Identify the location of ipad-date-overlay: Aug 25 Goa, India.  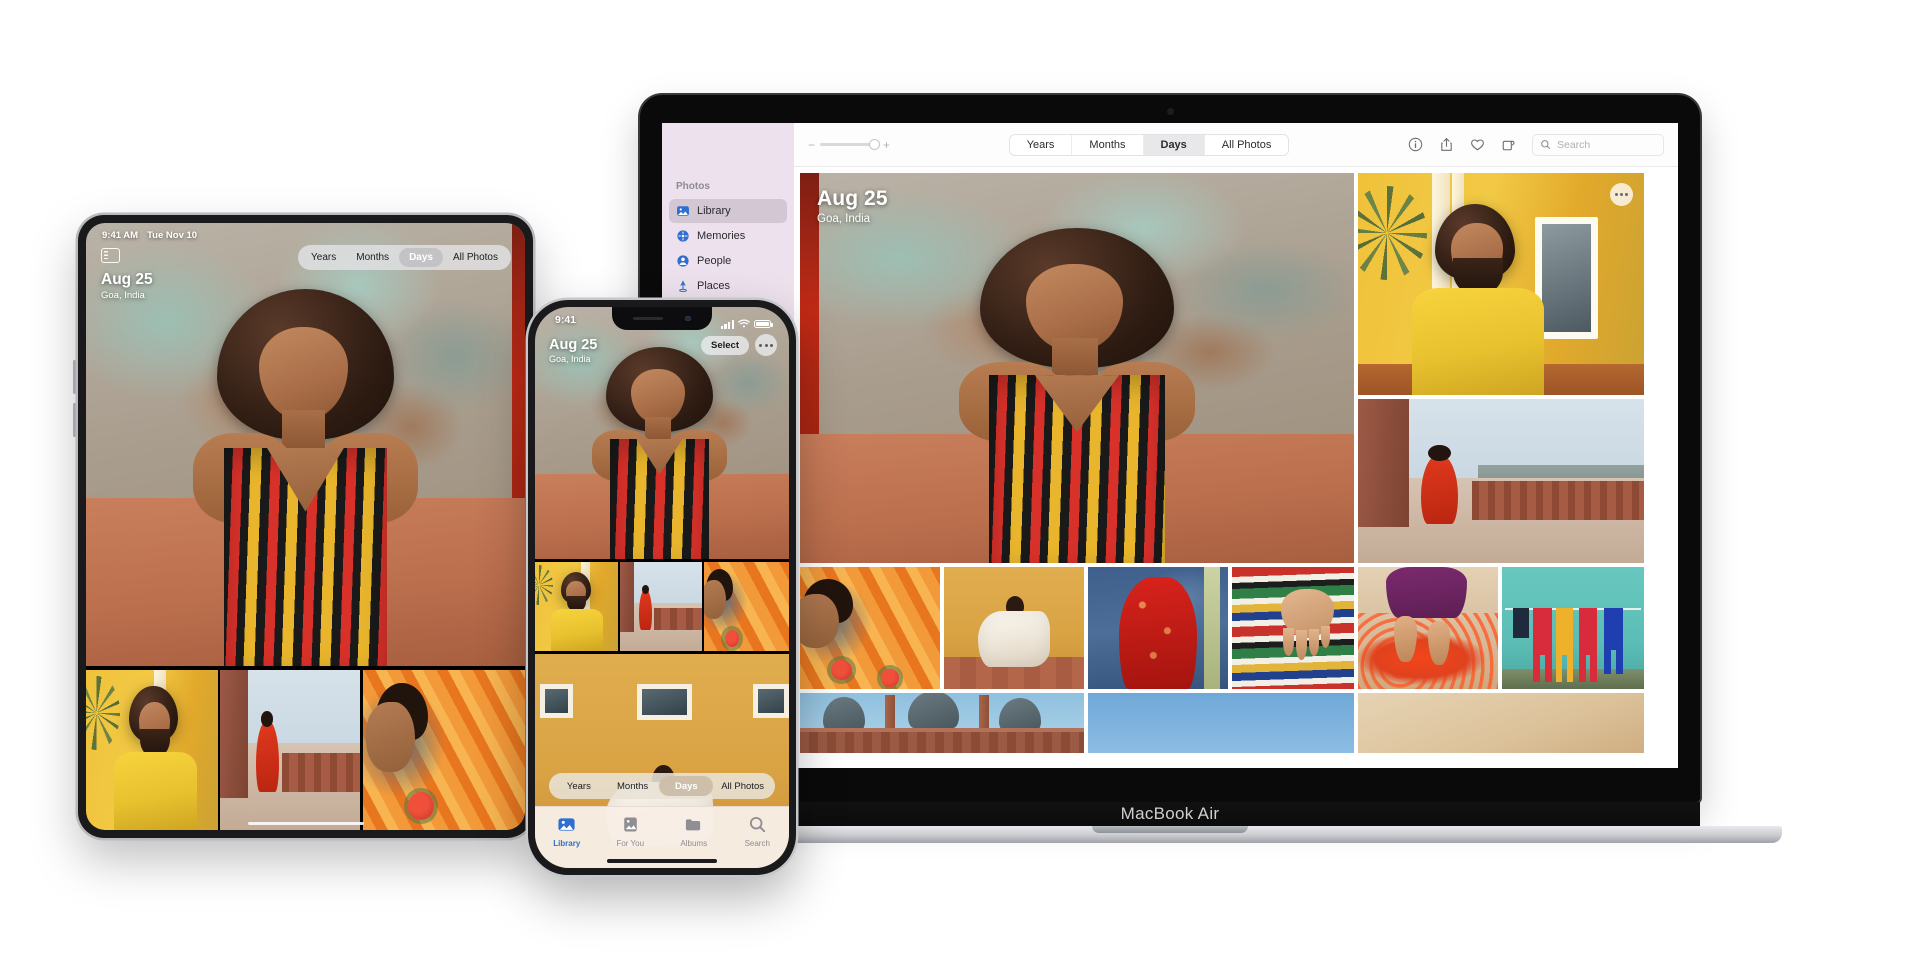
(127, 286).